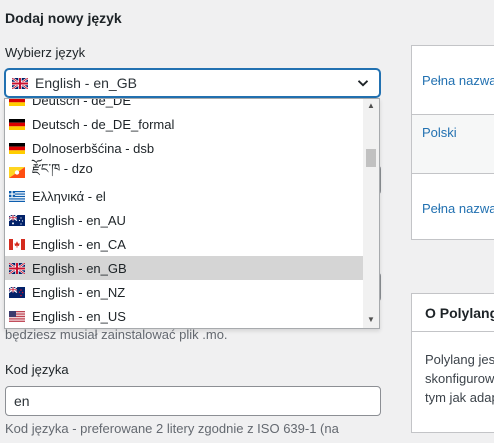 Image resolution: width=494 pixels, height=443 pixels. What do you see at coordinates (453, 208) in the screenshot?
I see `column-footer-full-name: Pełna nazwa` at bounding box center [453, 208].